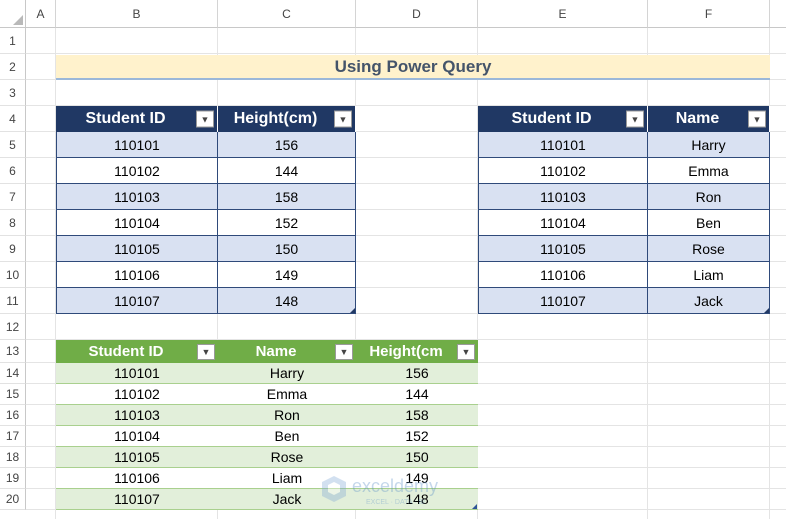 Image resolution: width=786 pixels, height=519 pixels. I want to click on column-header-b: B, so click(137, 14).